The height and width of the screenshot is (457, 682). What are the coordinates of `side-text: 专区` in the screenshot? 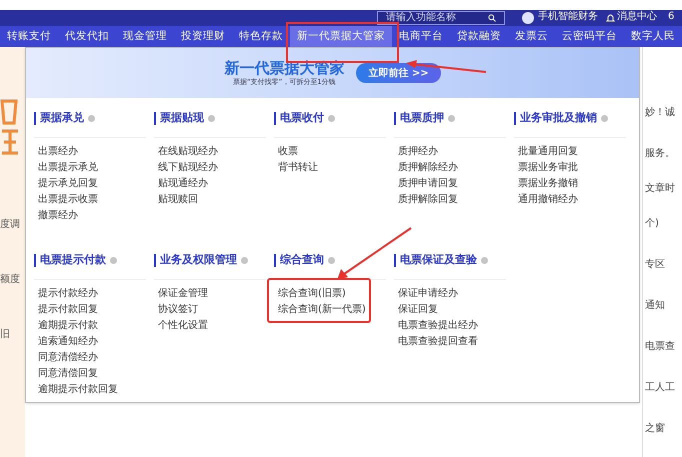 It's located at (655, 265).